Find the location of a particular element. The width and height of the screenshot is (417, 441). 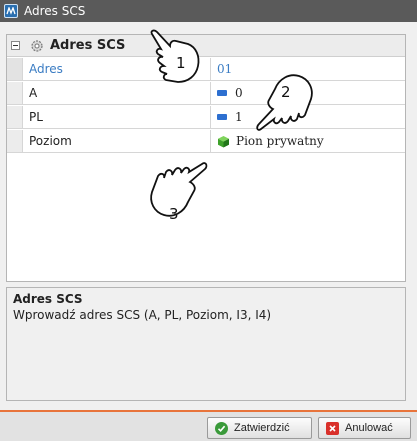

property-row-pl: PL 1 is located at coordinates (206, 117).